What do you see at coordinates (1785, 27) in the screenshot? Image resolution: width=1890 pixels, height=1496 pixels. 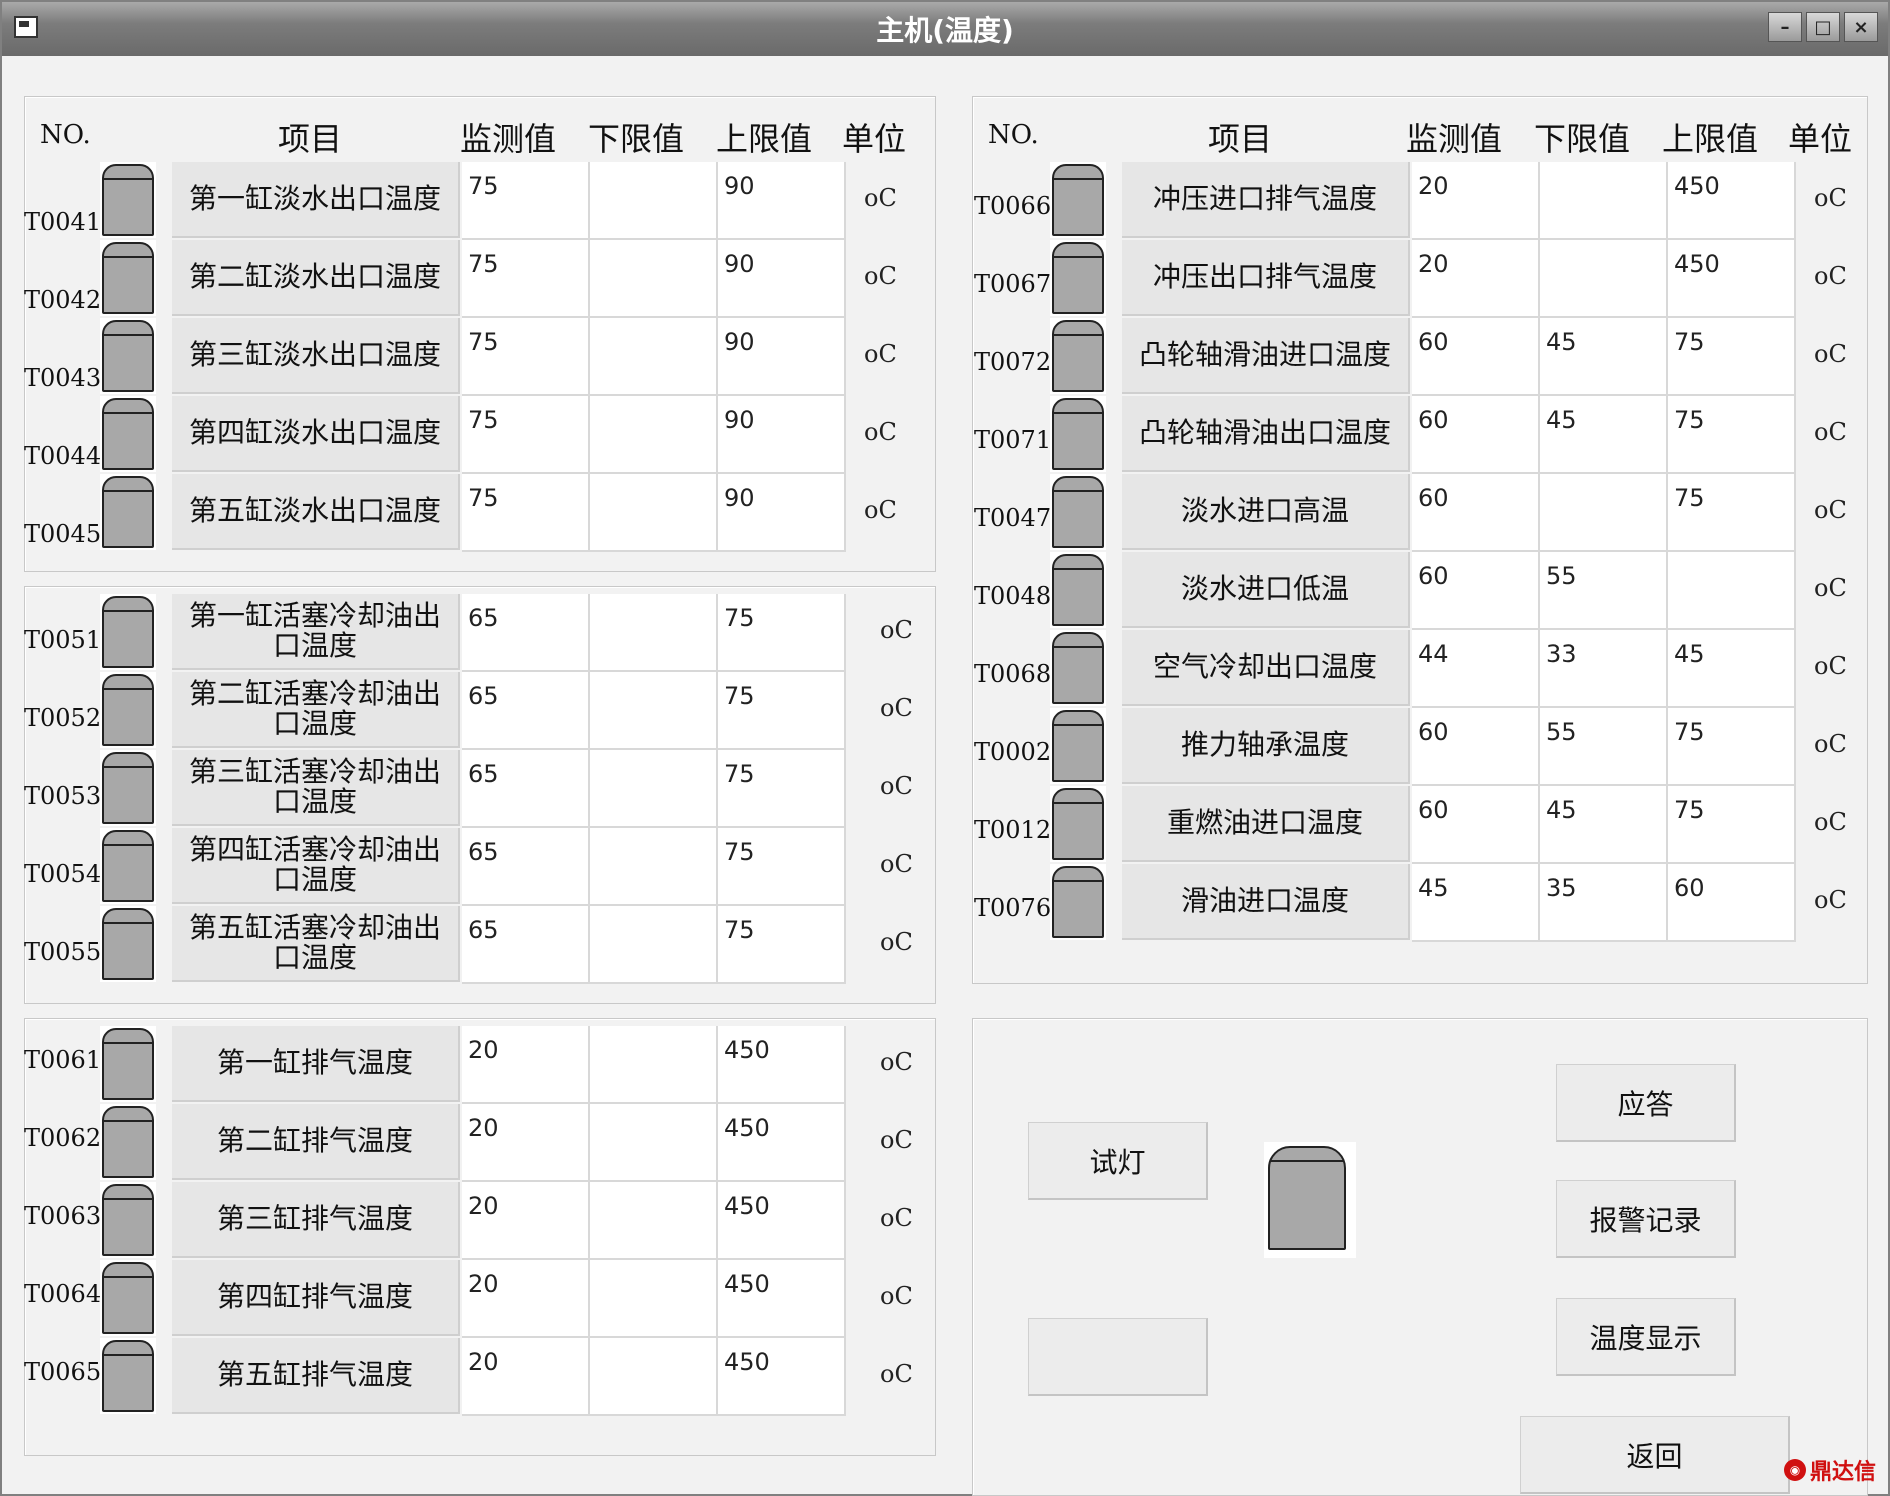 I see `minimize-icon: –` at bounding box center [1785, 27].